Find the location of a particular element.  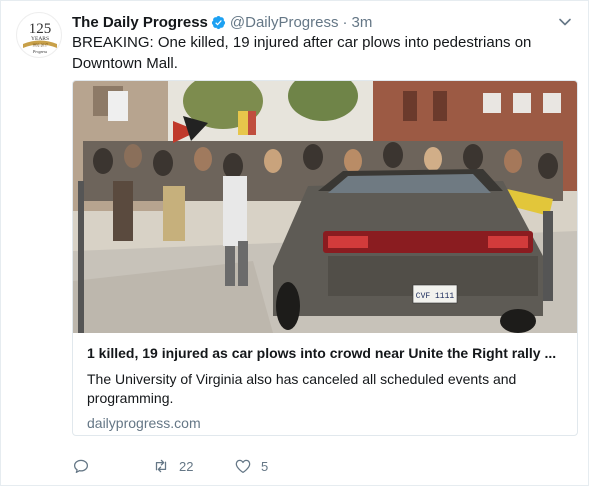

verified-badge-icon is located at coordinates (218, 22).